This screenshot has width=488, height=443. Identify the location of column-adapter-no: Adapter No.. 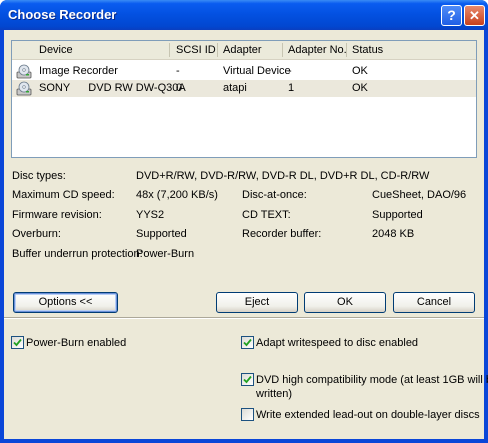
(317, 50).